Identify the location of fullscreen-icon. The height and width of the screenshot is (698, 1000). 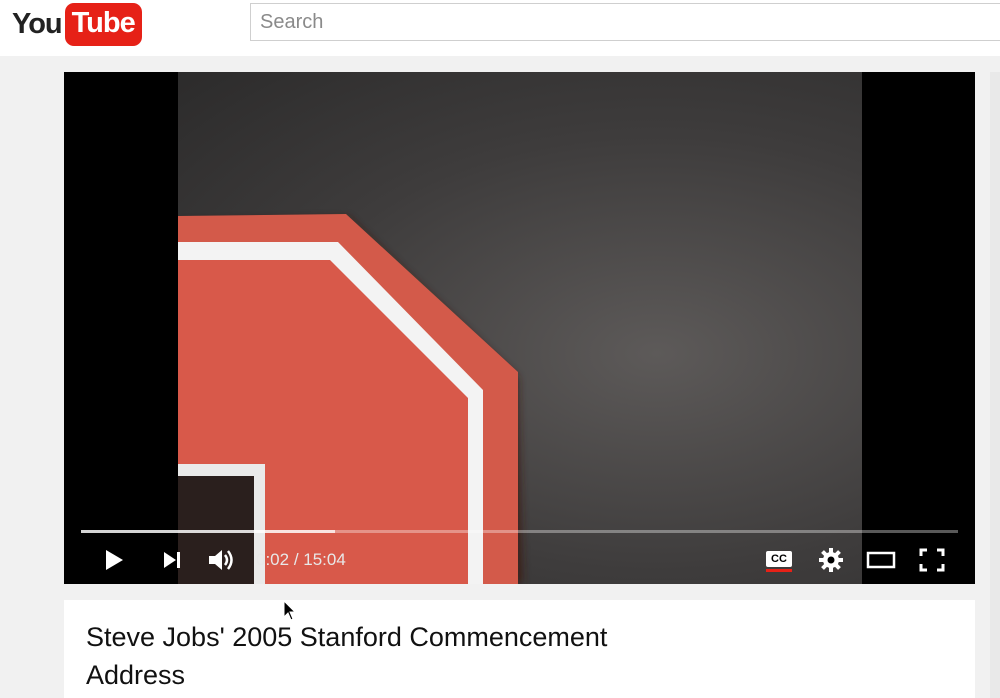
(932, 560).